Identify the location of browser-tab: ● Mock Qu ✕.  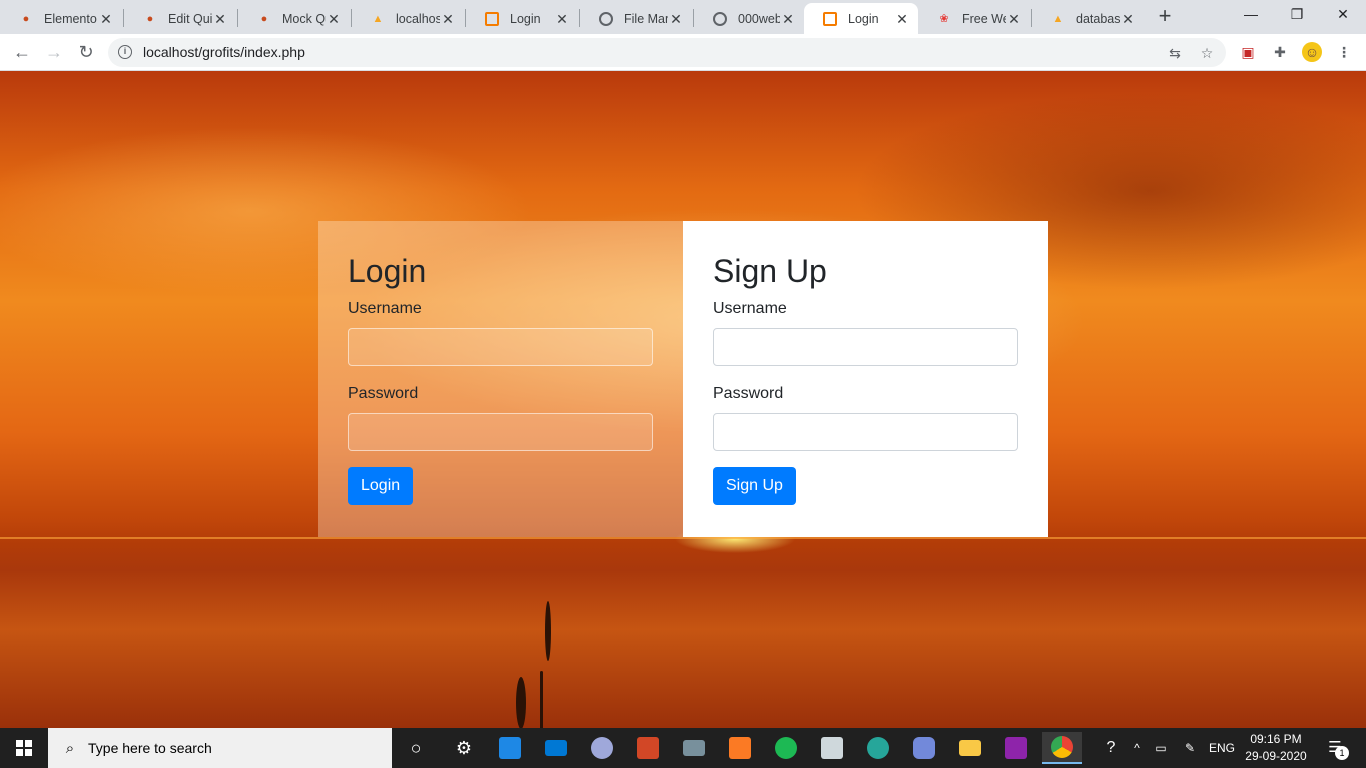
(294, 18).